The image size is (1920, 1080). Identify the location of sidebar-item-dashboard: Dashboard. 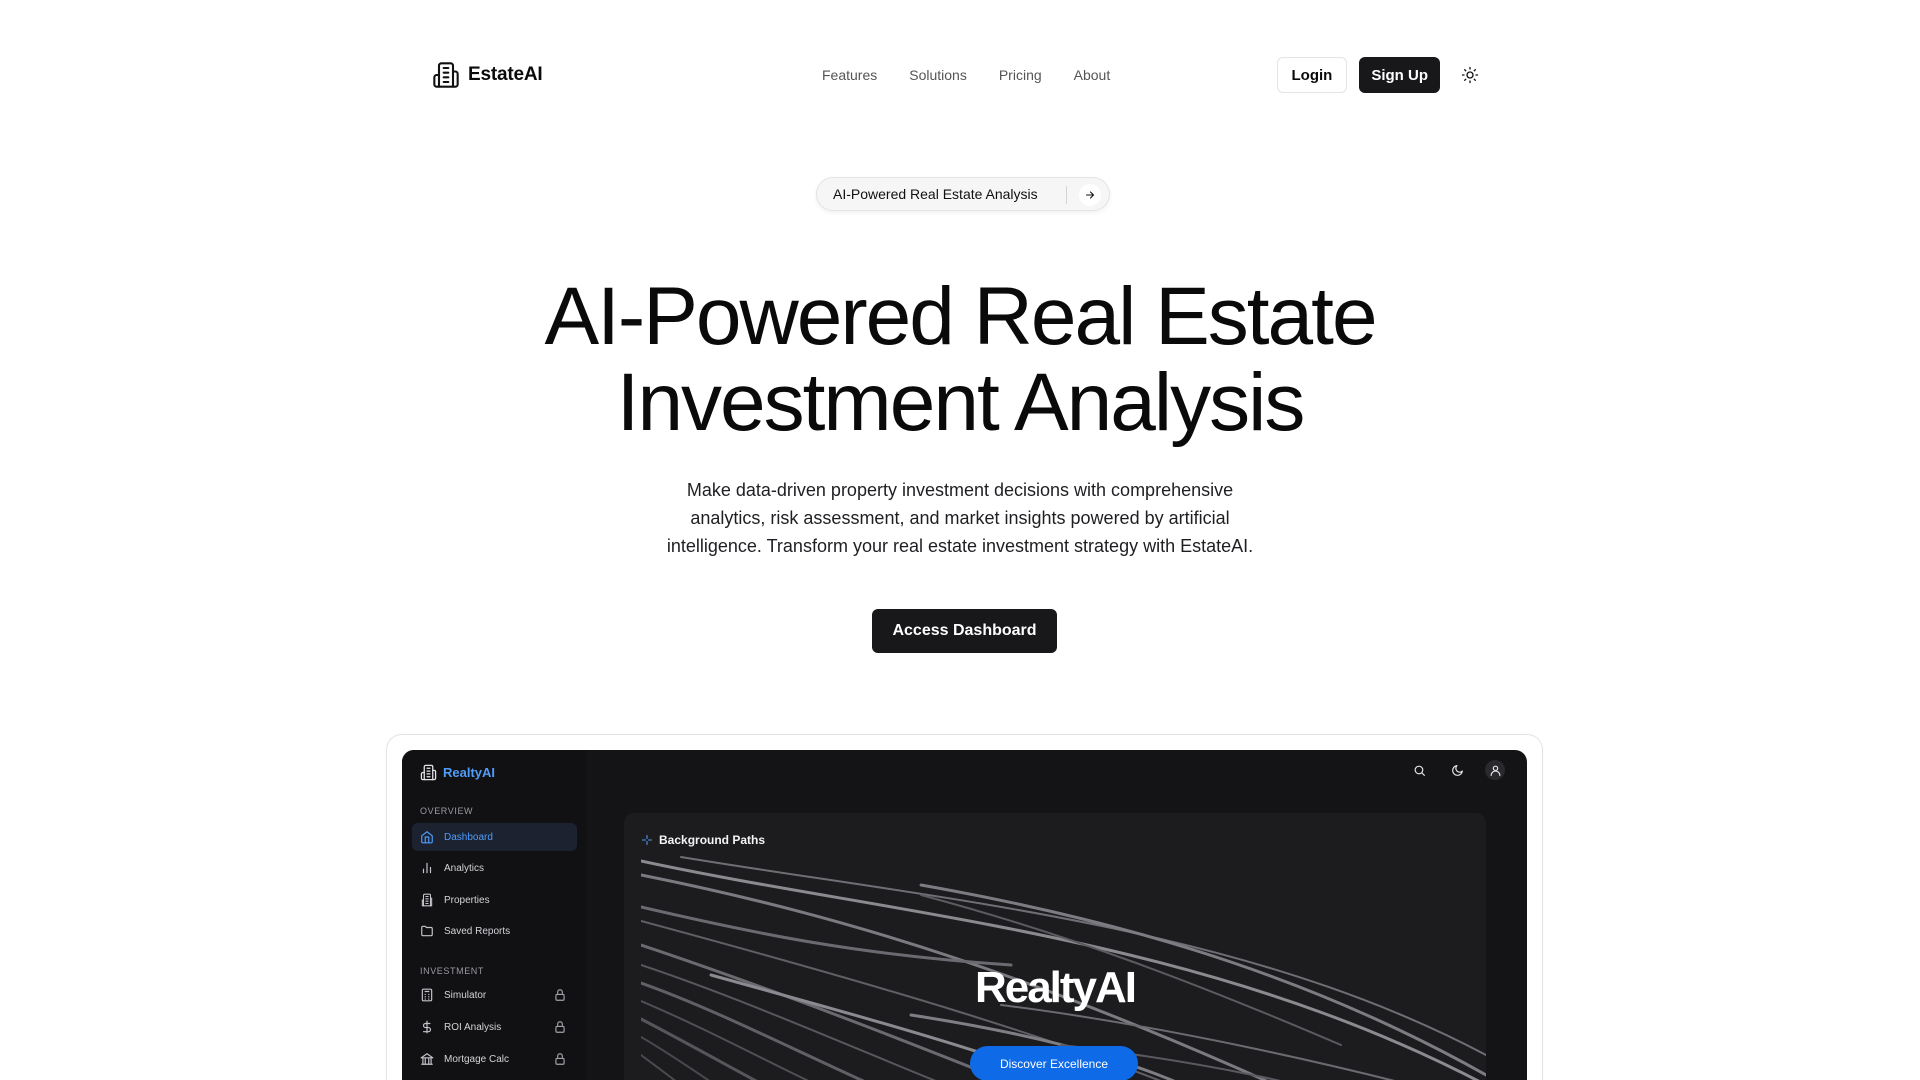
(494, 837).